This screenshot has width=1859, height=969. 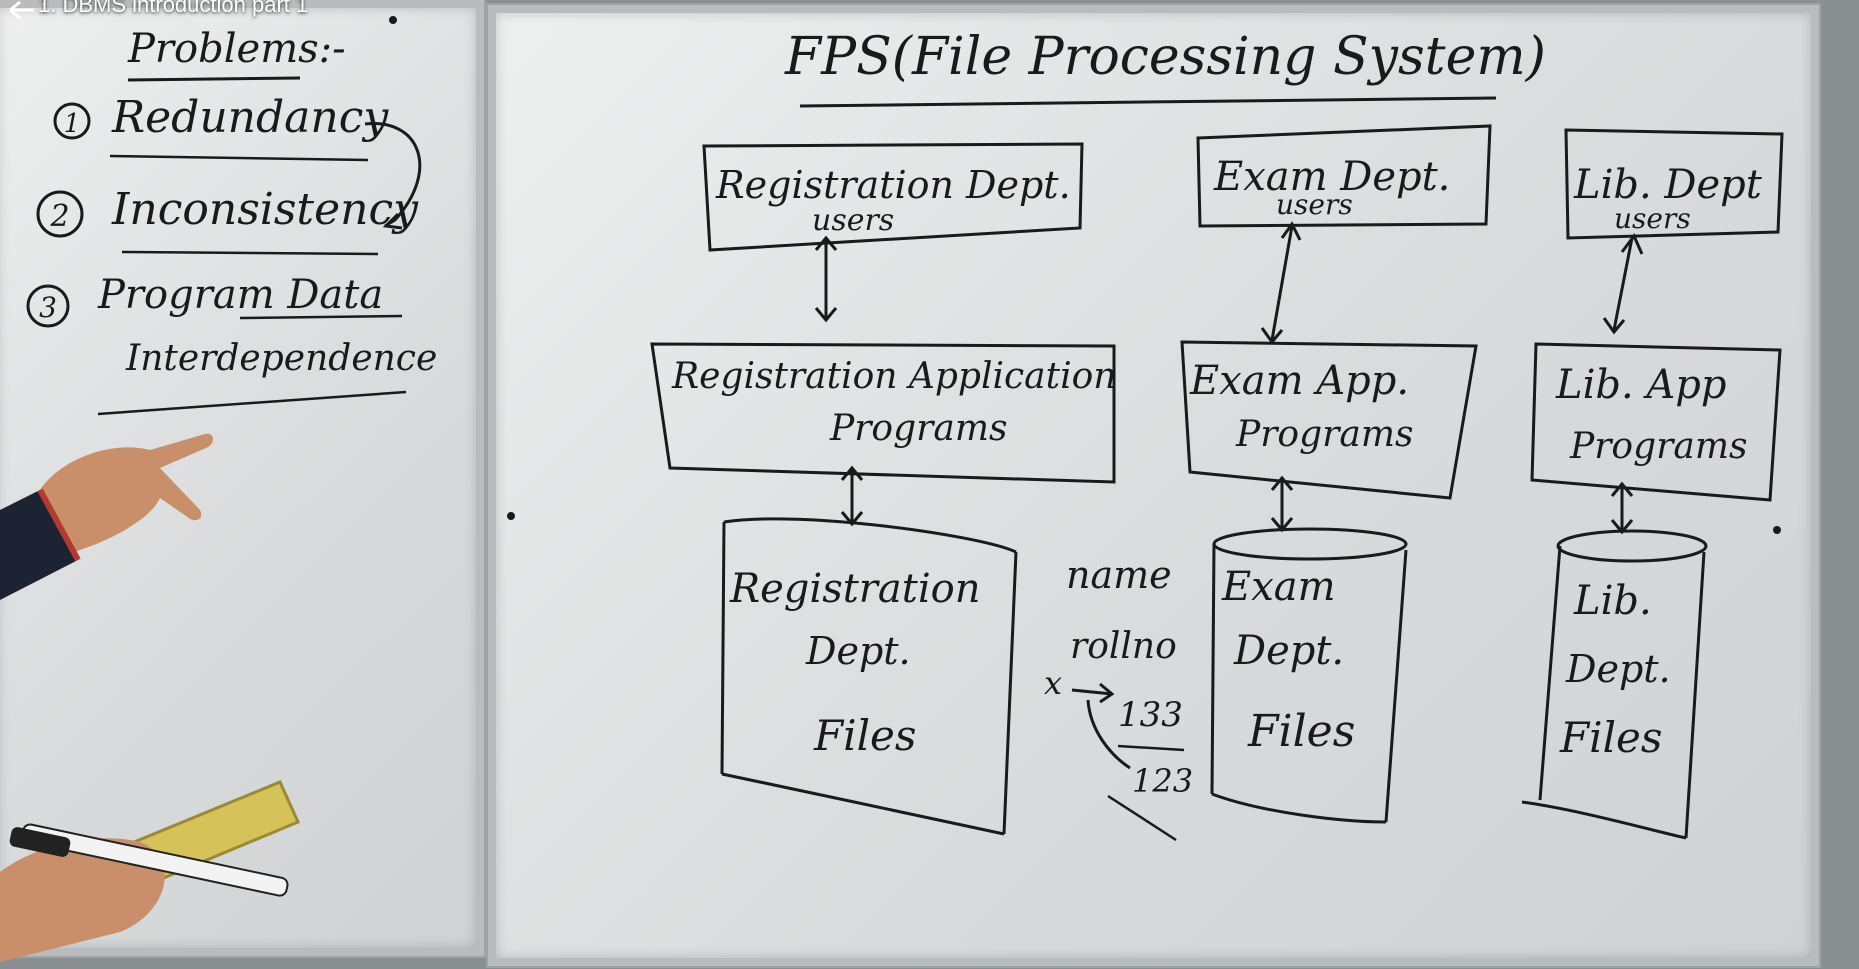 What do you see at coordinates (893, 376) in the screenshot?
I see `registration-app-line1: Registration Application` at bounding box center [893, 376].